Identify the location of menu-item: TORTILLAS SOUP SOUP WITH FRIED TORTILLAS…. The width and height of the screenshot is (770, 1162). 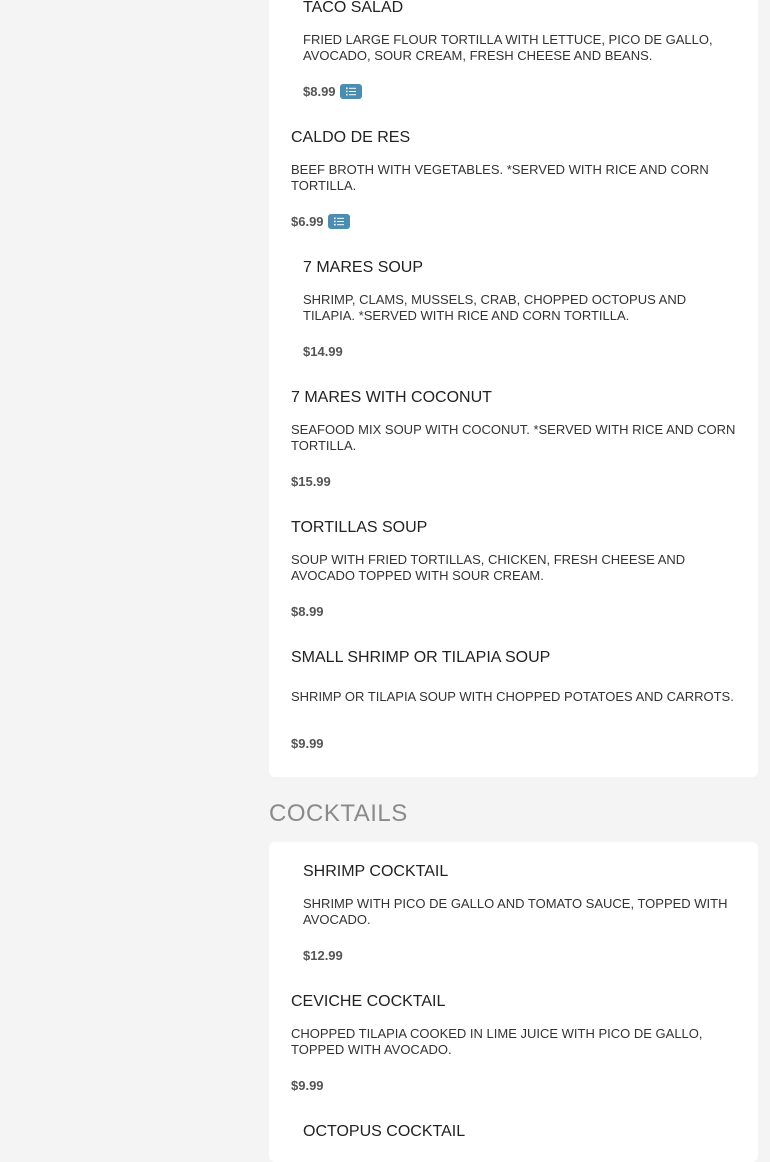
(515, 569).